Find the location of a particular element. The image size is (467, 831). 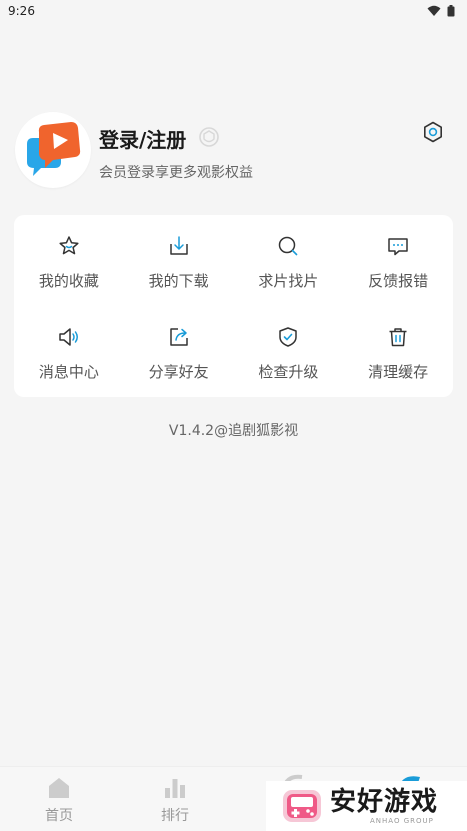

nav-item-ranking: 排行 is located at coordinates (175, 800).